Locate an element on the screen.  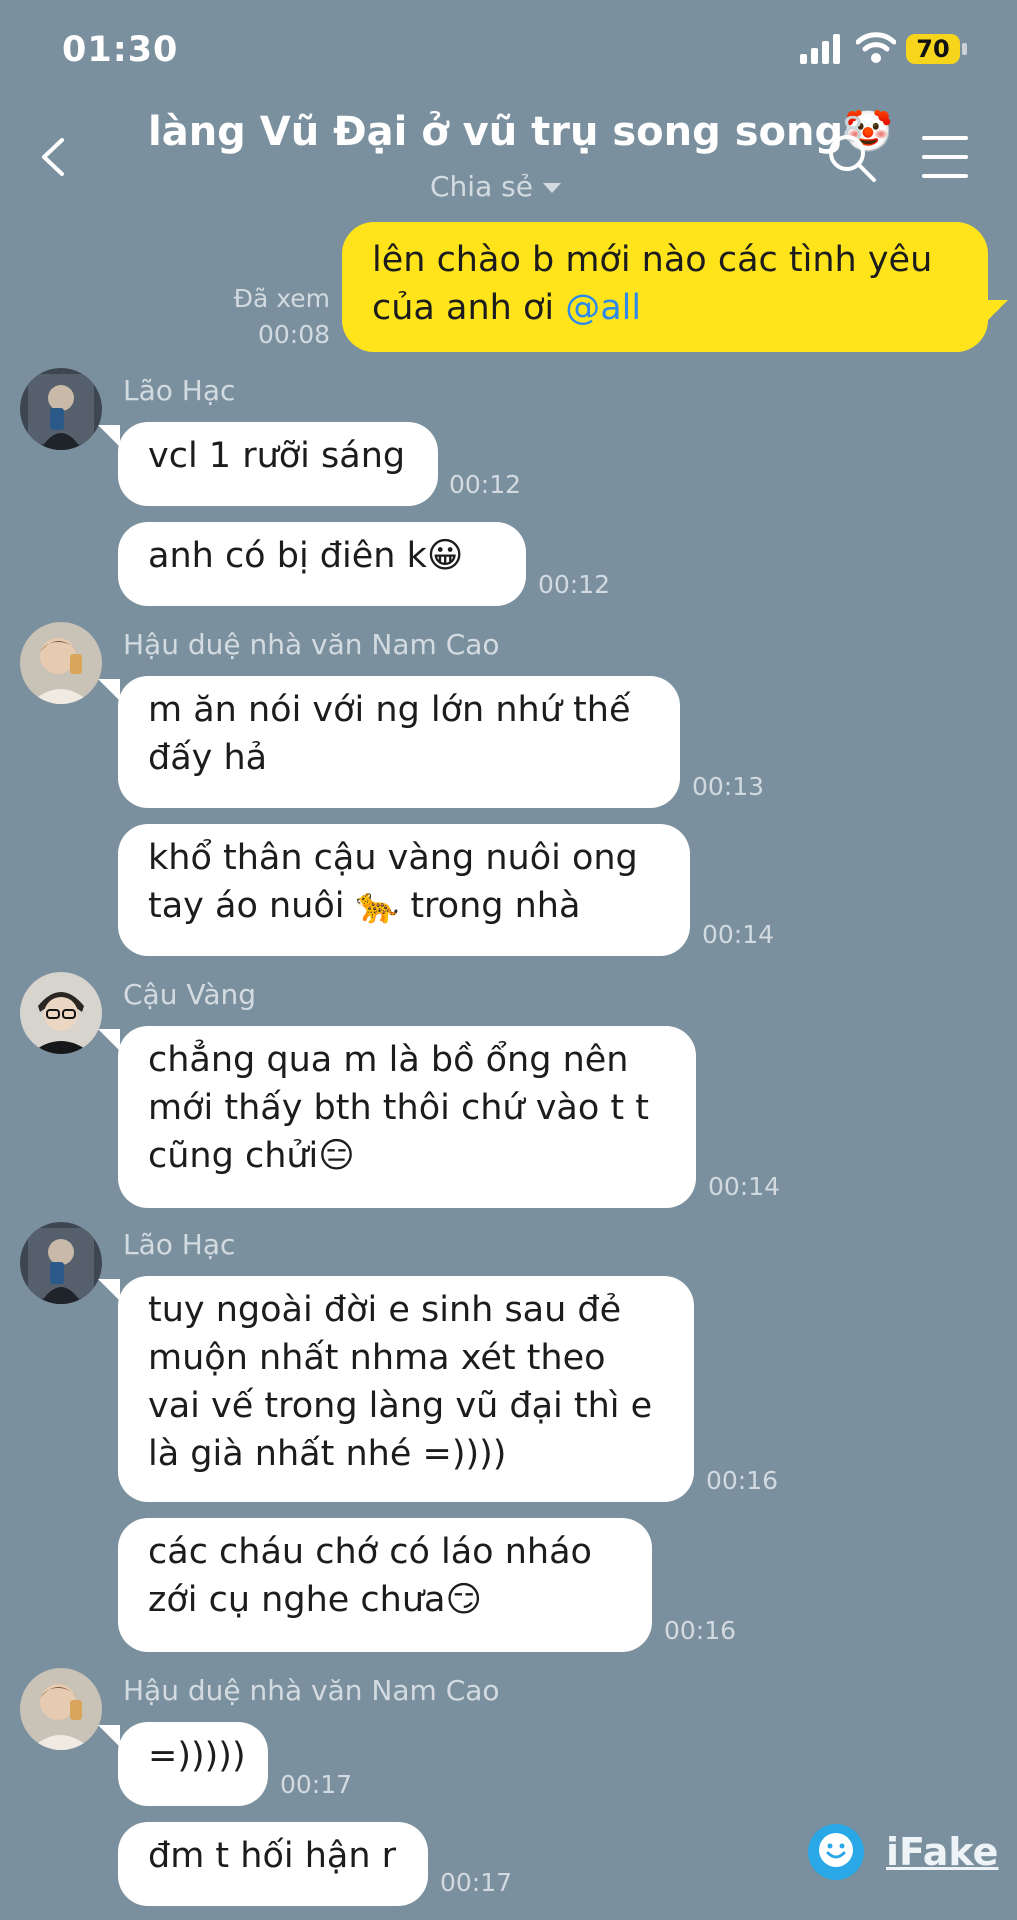
message-bubble: m ăn nói với ng lớn nhứ thế đấy hả is located at coordinates (399, 742).